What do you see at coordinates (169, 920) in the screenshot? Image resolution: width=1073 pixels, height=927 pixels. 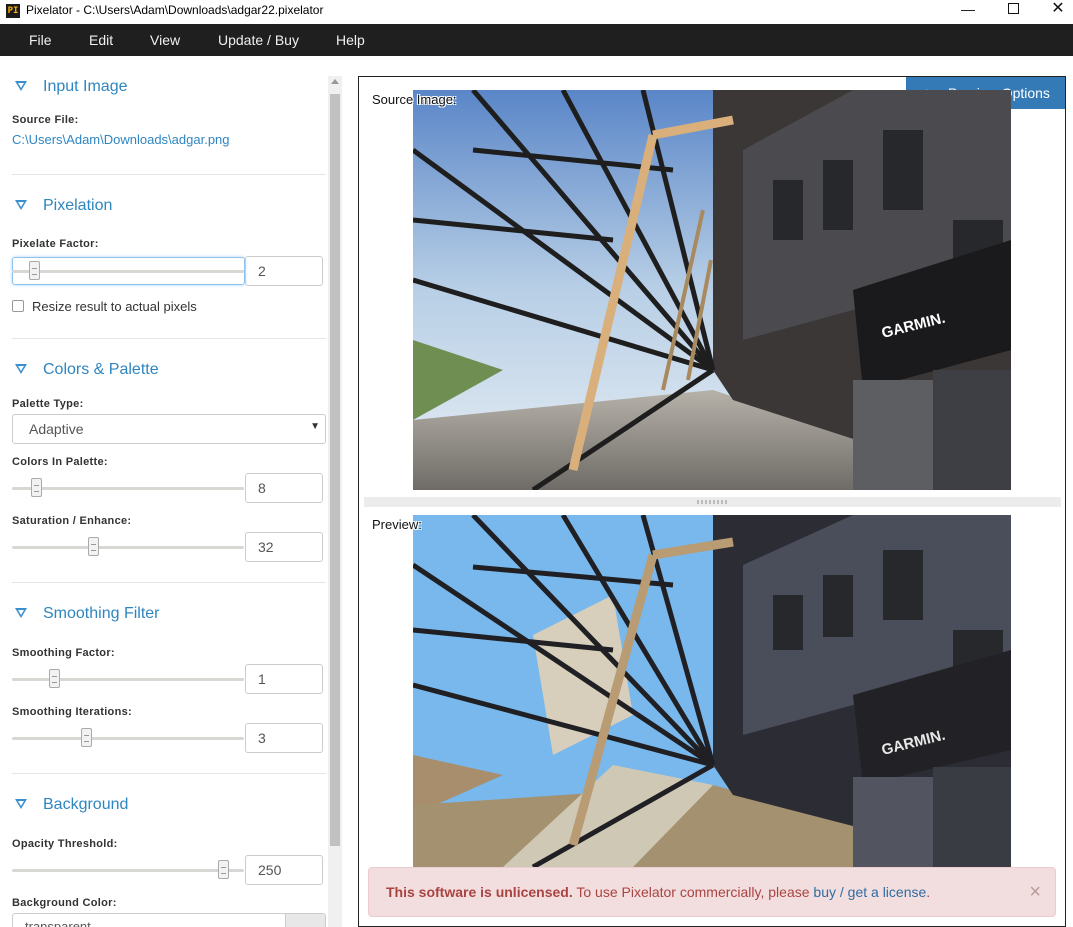 I see `background-color-input: transparent` at bounding box center [169, 920].